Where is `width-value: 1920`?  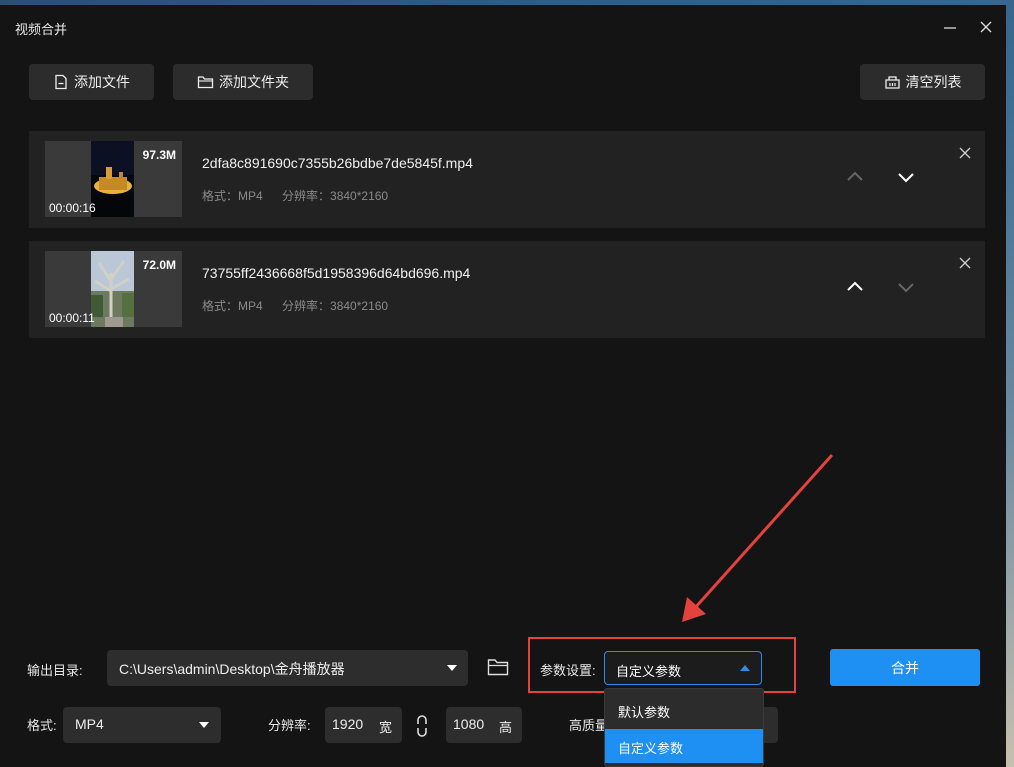
width-value: 1920 is located at coordinates (348, 724).